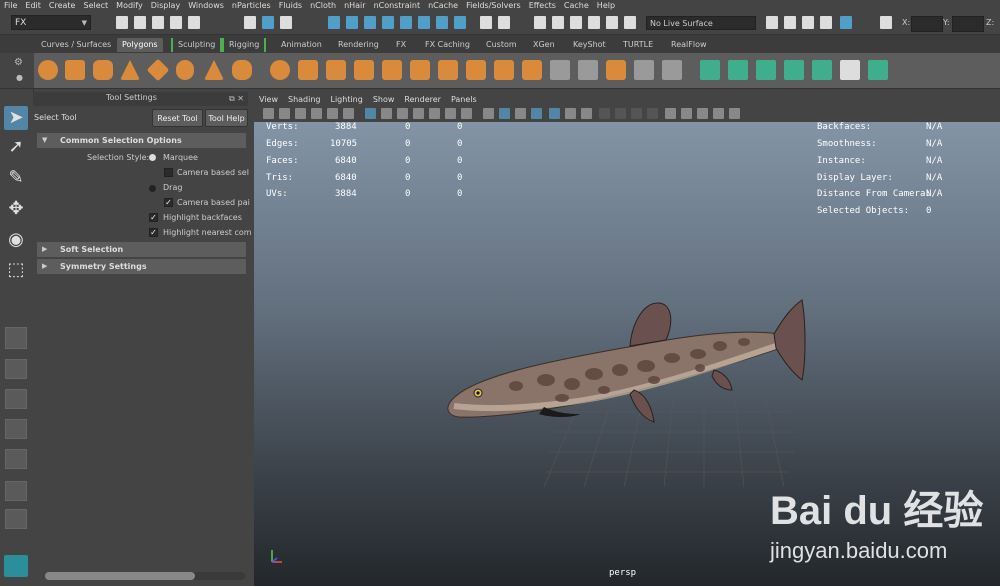 The height and width of the screenshot is (586, 1000). I want to click on uv-editor-icon, so click(822, 70).